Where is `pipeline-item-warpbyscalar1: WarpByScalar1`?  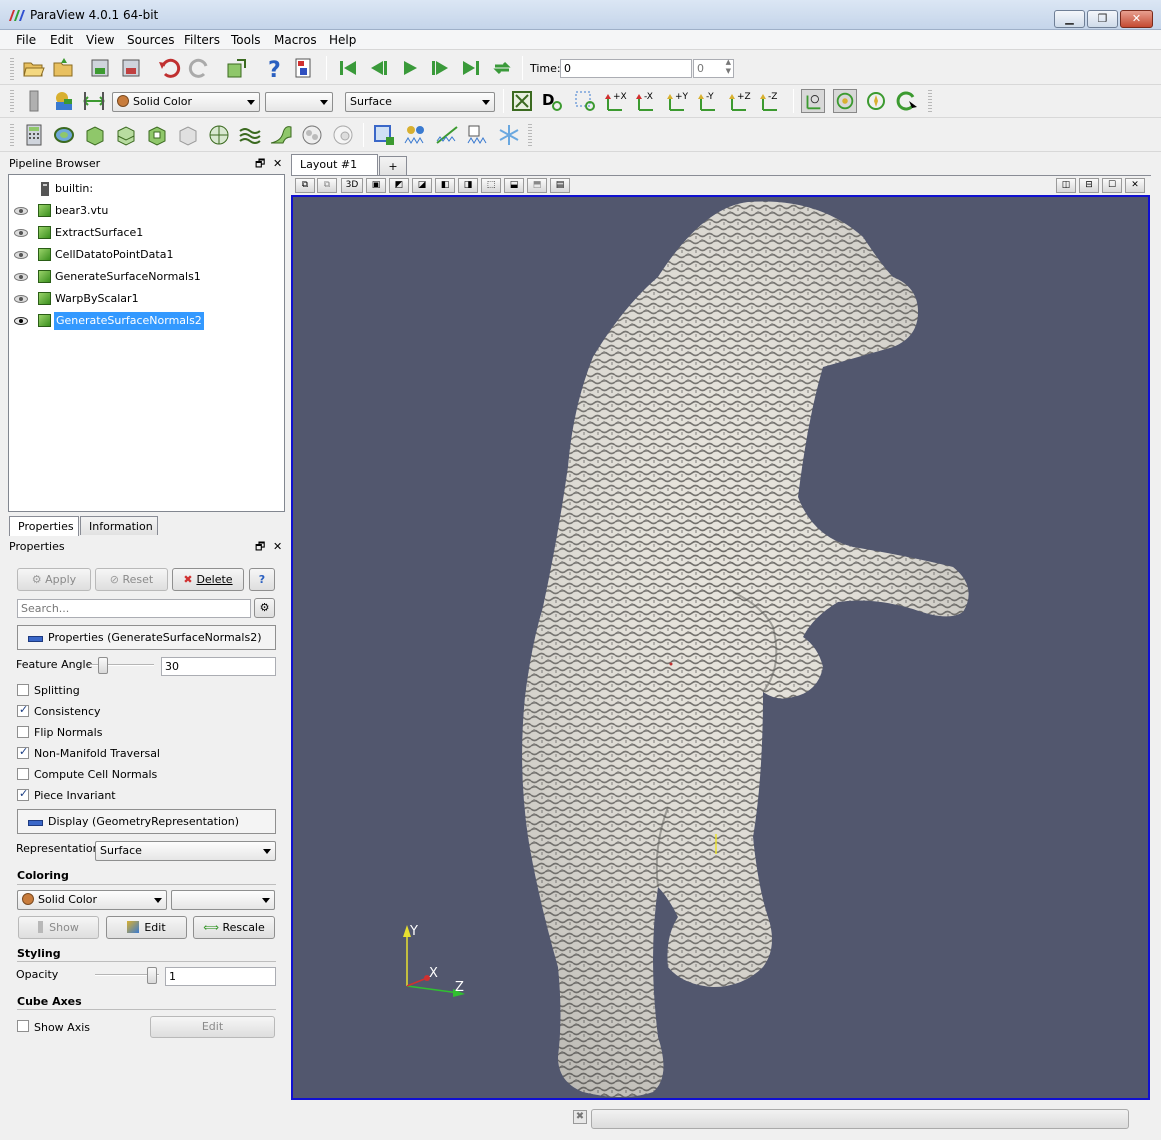 pipeline-item-warpbyscalar1: WarpByScalar1 is located at coordinates (144, 299).